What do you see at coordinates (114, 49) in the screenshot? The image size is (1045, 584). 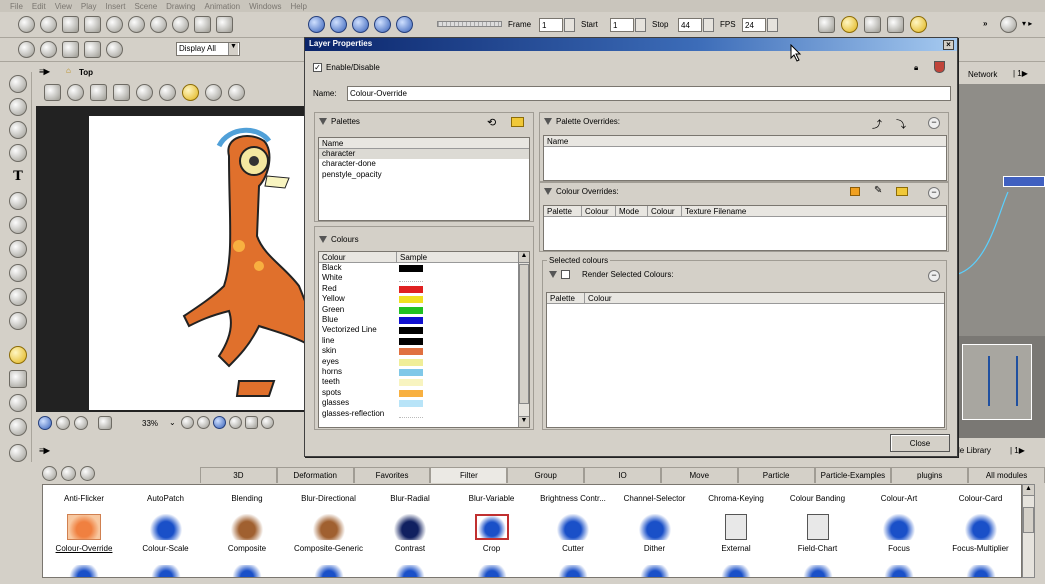 I see `camera-view-icon` at bounding box center [114, 49].